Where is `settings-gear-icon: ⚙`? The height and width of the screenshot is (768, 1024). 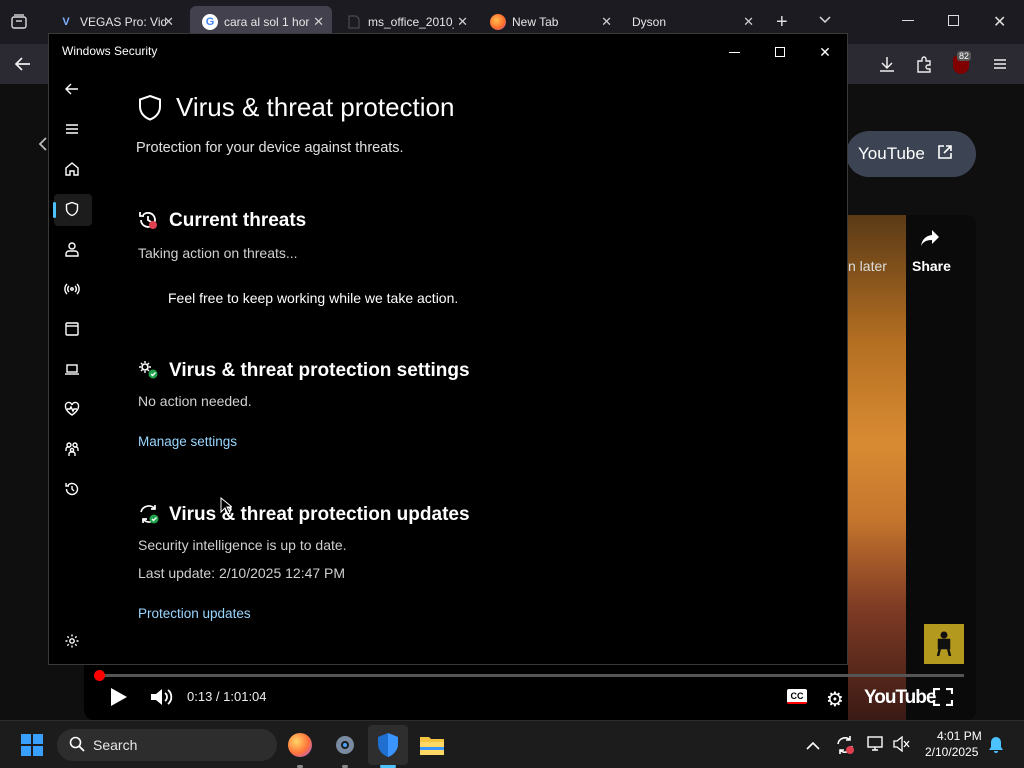
settings-gear-icon: ⚙ is located at coordinates (835, 699).